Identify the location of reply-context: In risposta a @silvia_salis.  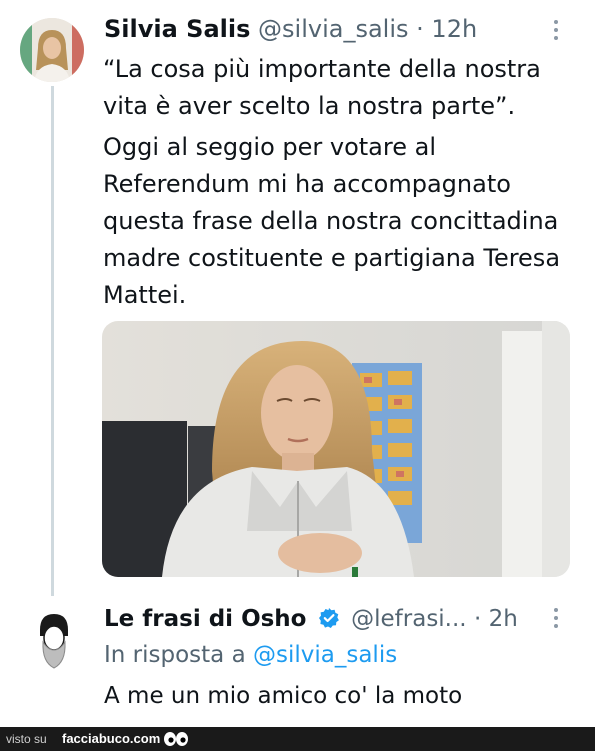
(250, 655).